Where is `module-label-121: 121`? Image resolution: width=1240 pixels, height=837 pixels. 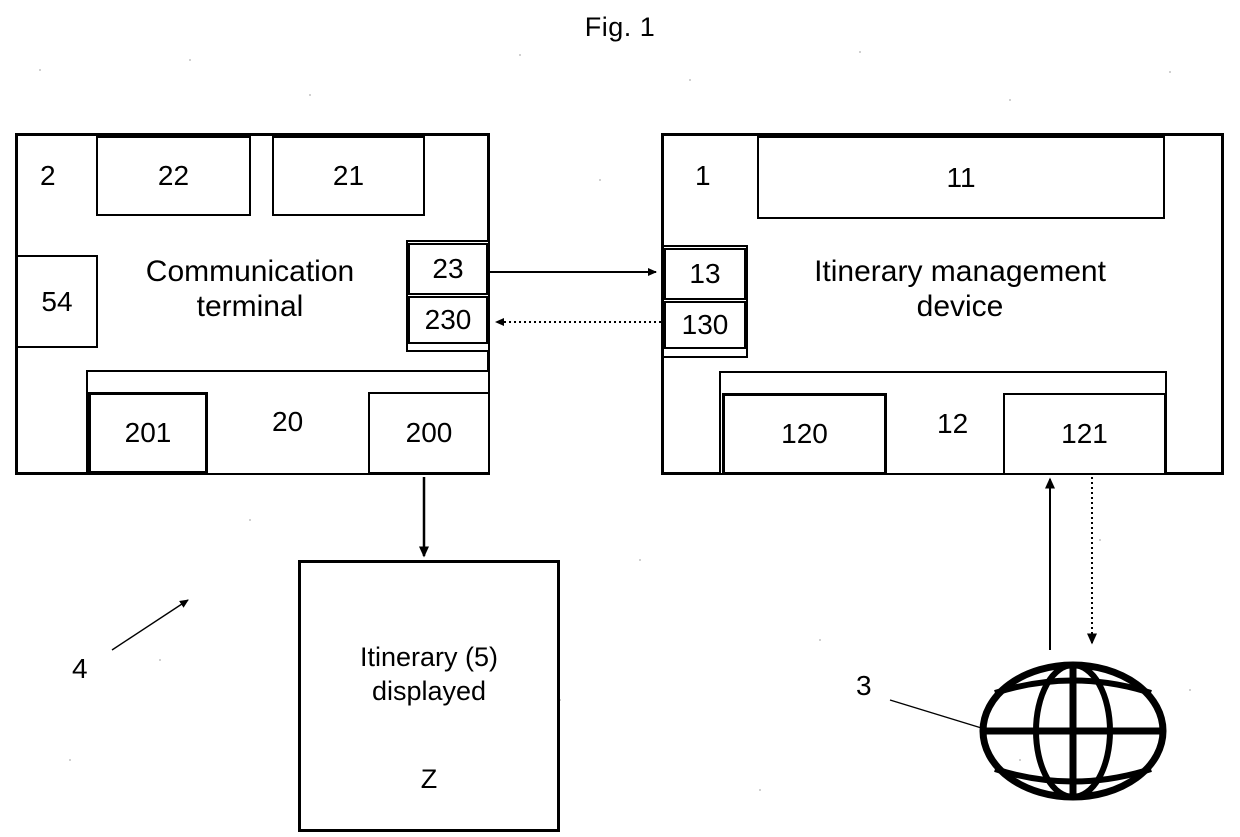 module-label-121: 121 is located at coordinates (1084, 433).